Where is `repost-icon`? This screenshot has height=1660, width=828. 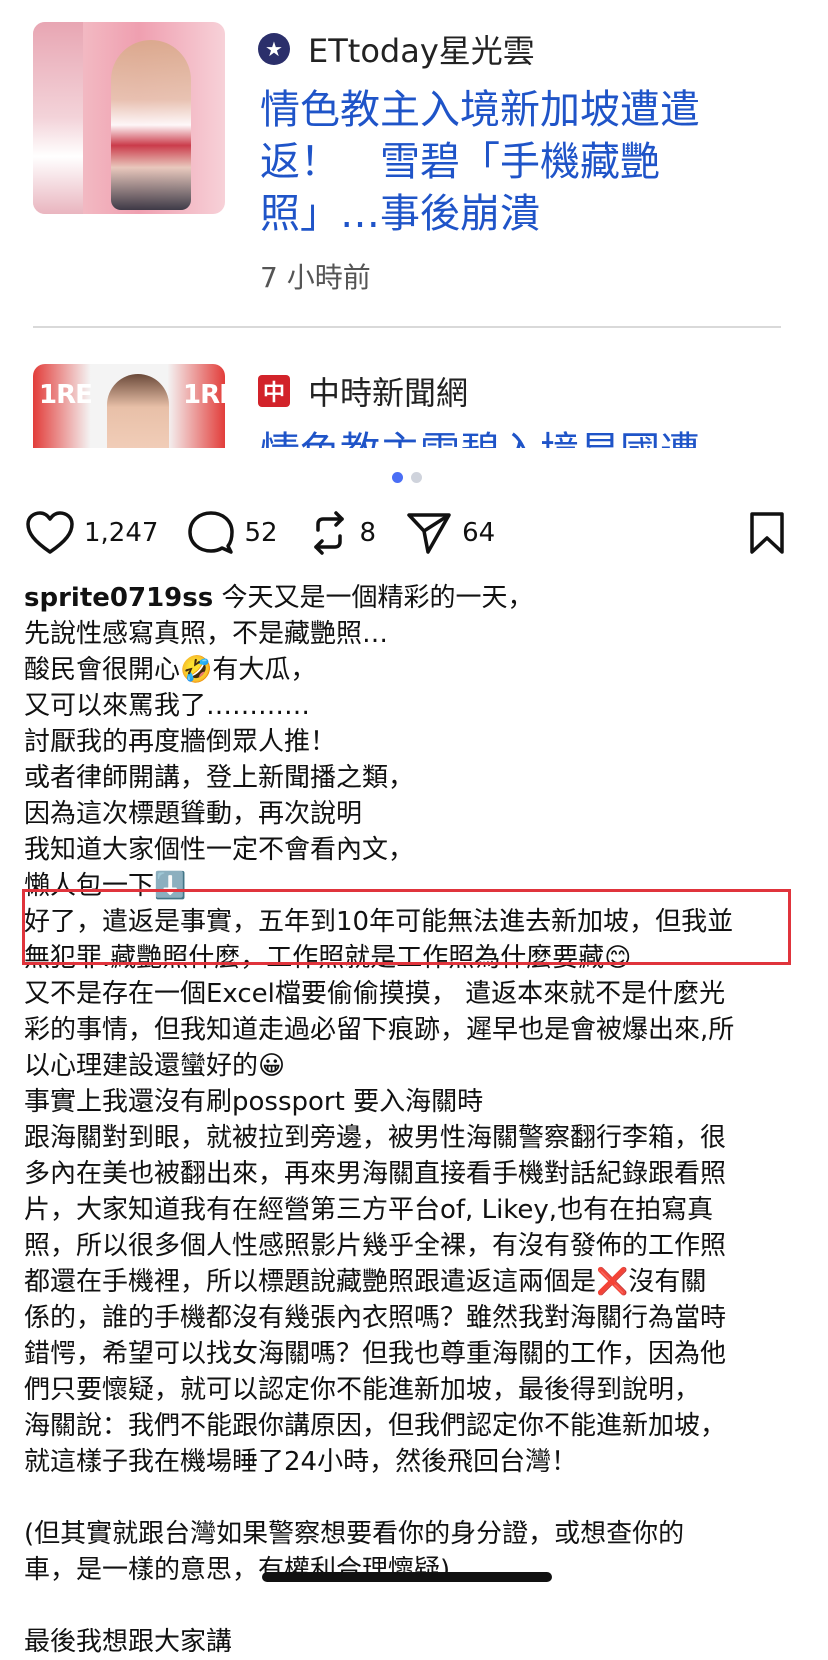
repost-icon is located at coordinates (328, 533).